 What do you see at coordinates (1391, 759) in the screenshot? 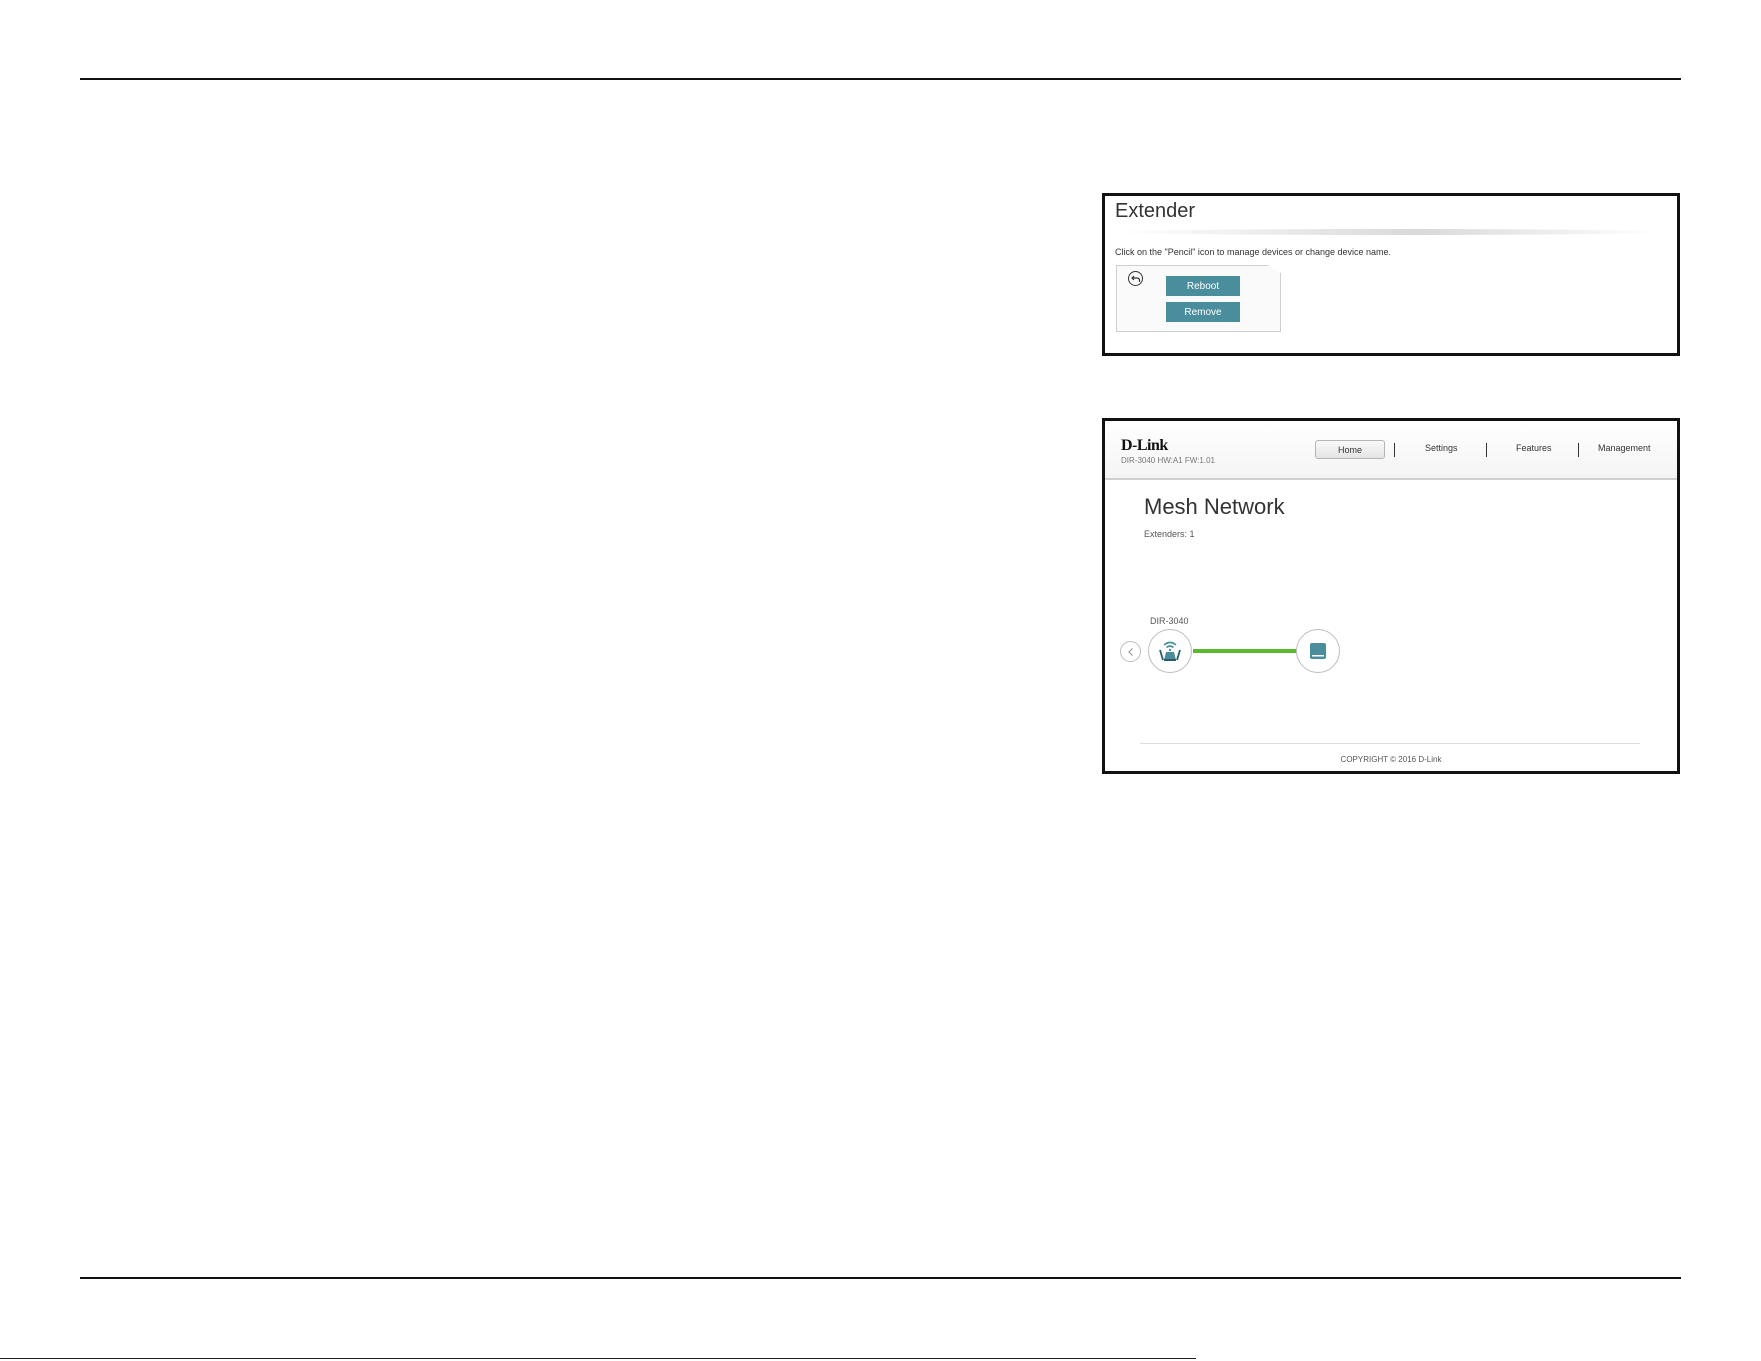
I see `copyright-text: COPYRIGHT © 2016 D-Link` at bounding box center [1391, 759].